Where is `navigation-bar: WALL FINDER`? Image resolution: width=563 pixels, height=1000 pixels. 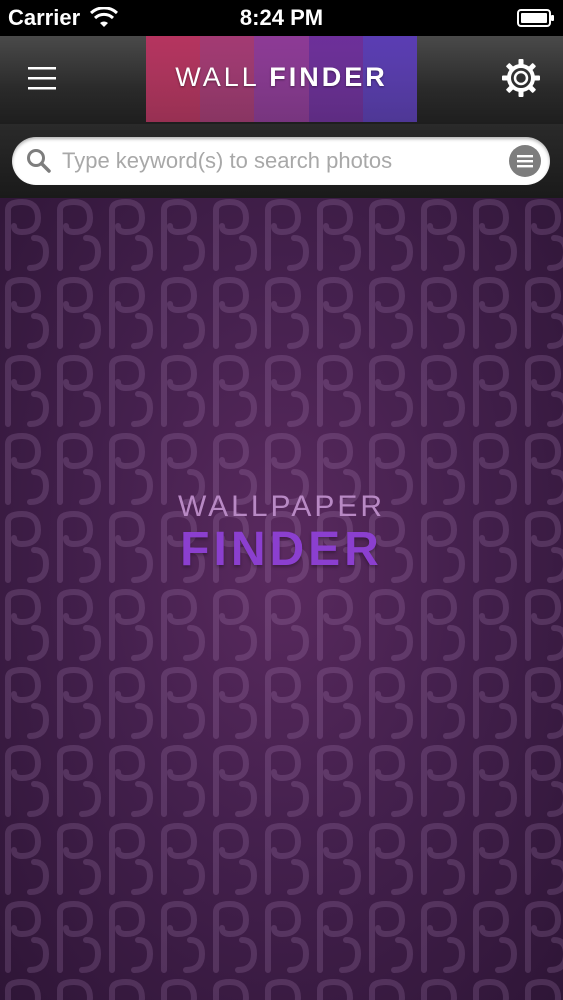
navigation-bar: WALL FINDER is located at coordinates (281, 80).